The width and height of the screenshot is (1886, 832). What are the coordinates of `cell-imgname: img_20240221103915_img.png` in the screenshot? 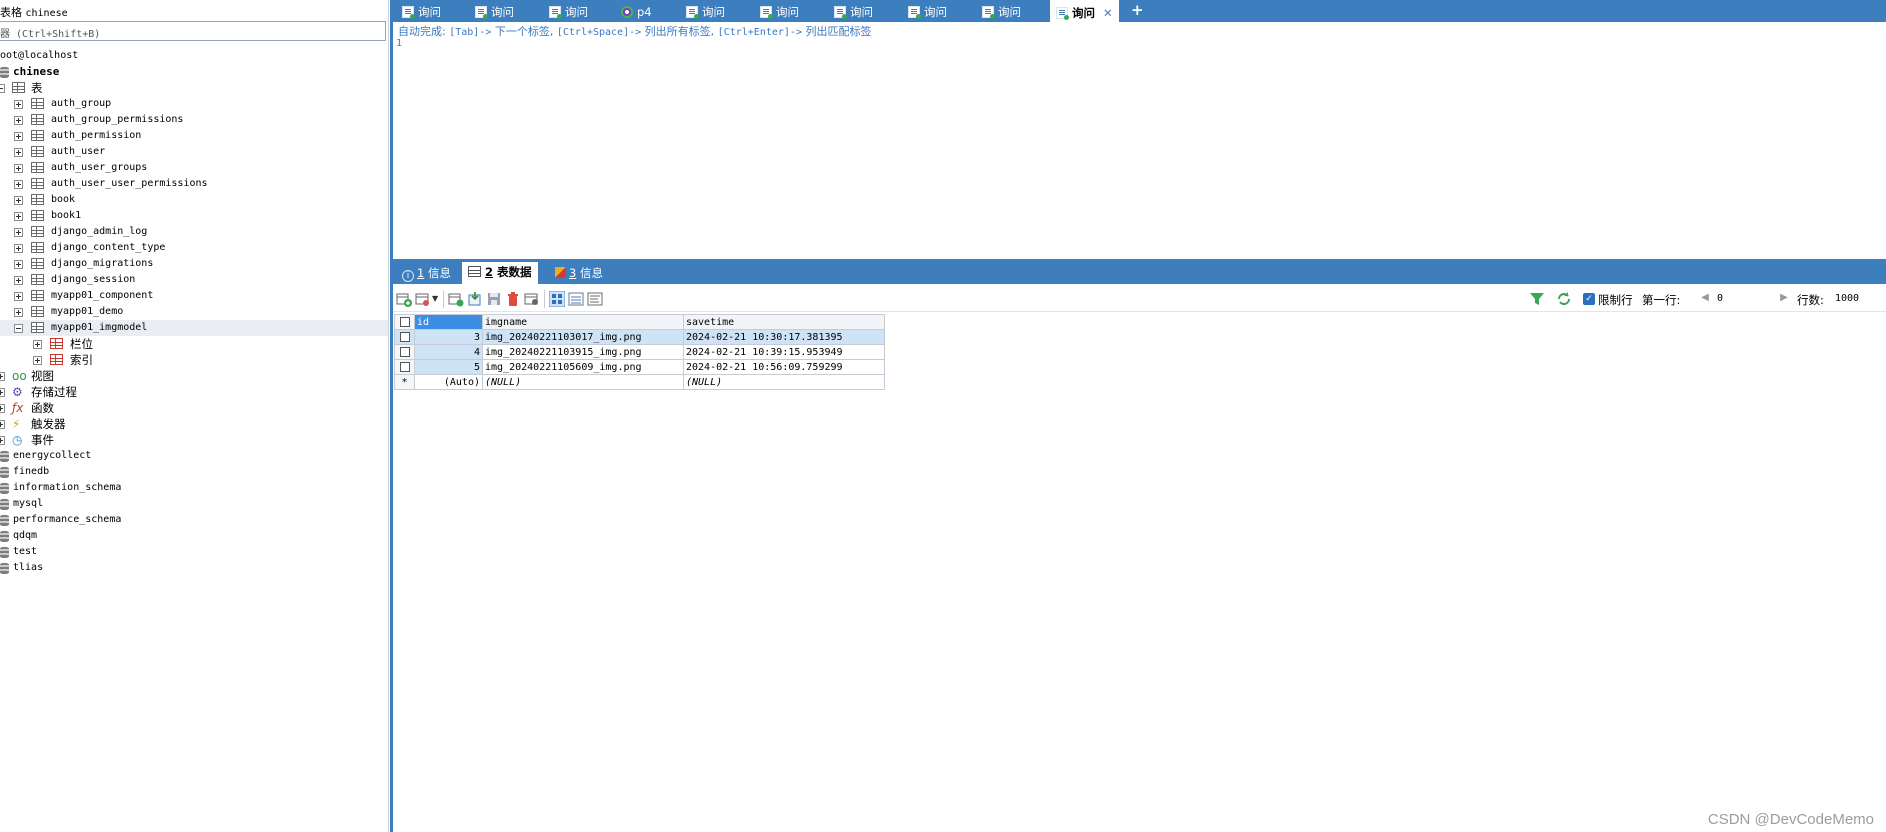 It's located at (583, 352).